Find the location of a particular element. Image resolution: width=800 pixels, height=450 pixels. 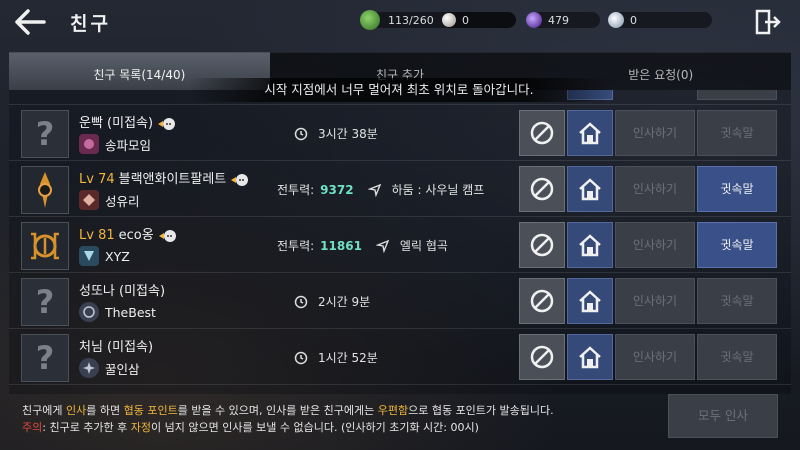

friend-name-text: 블랙앤화이트팔레트 is located at coordinates (172, 179).